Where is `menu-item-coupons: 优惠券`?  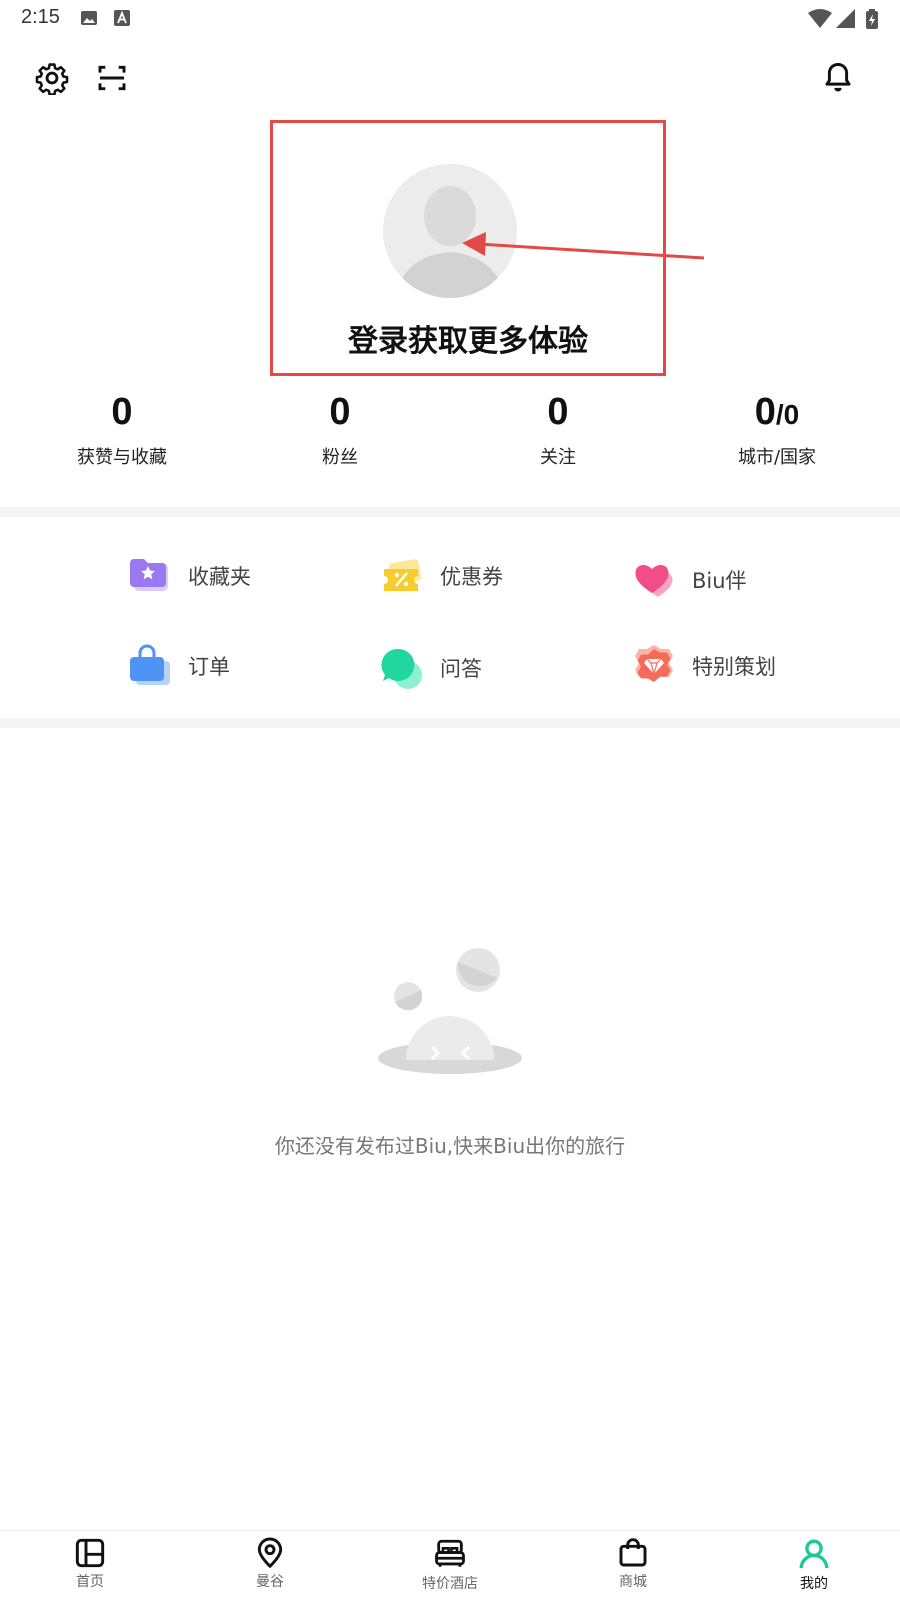 menu-item-coupons: 优惠券 is located at coordinates (441, 576).